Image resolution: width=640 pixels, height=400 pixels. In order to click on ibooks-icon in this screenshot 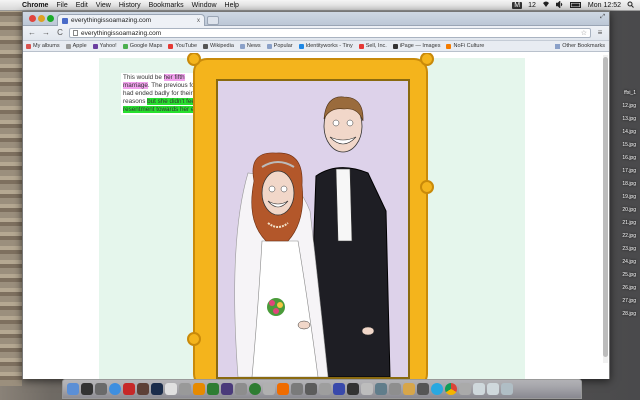, I will do `click(283, 389)`.